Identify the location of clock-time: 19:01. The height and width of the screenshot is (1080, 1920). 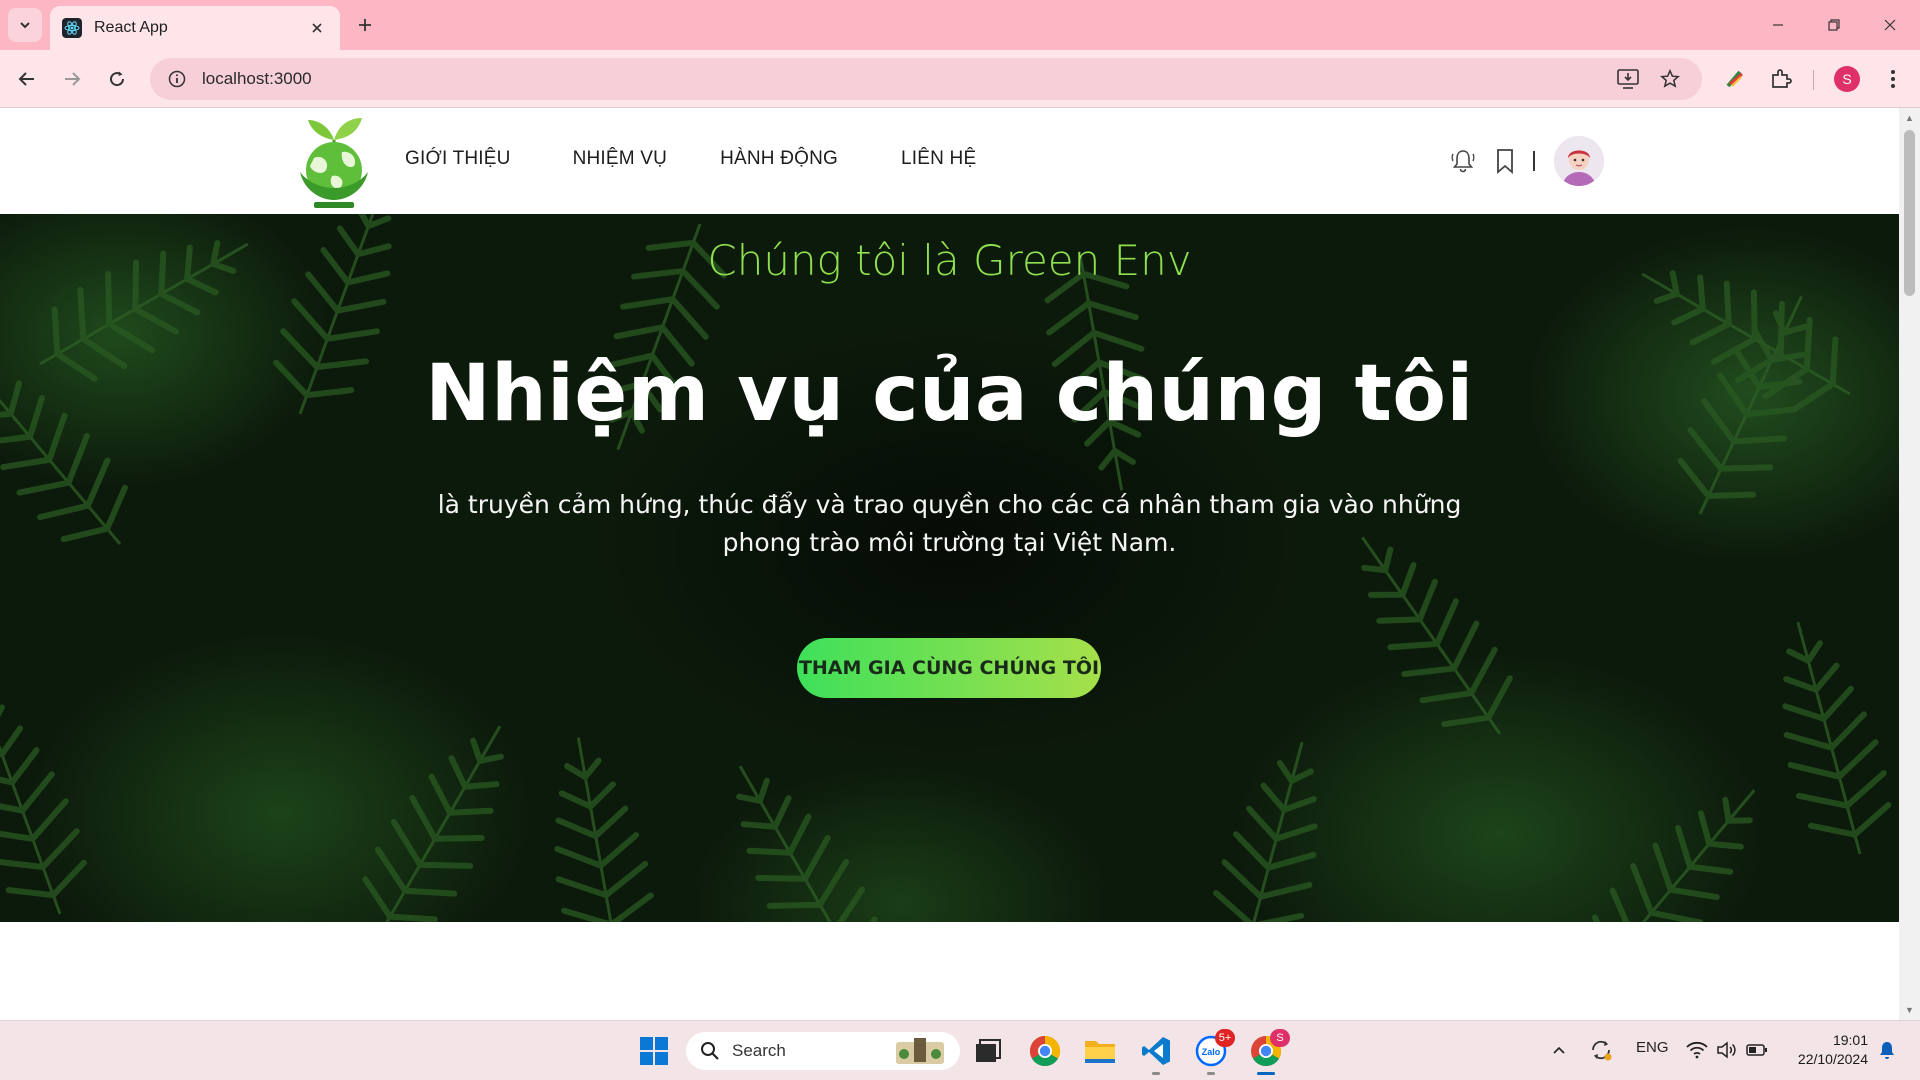
(1850, 1040).